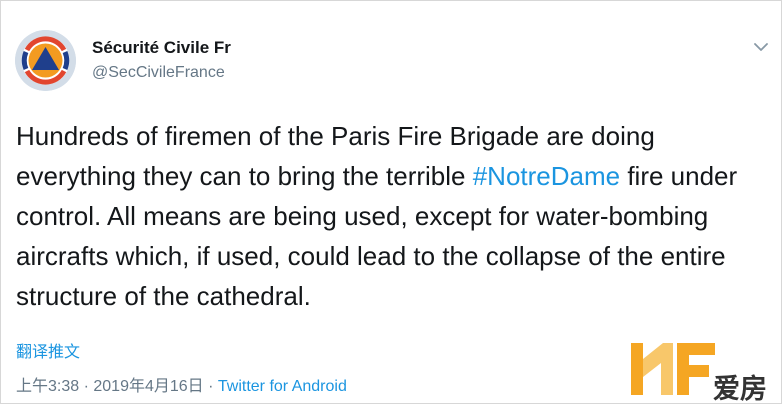  I want to click on translate-tweet-link: 翻译推文, so click(48, 350).